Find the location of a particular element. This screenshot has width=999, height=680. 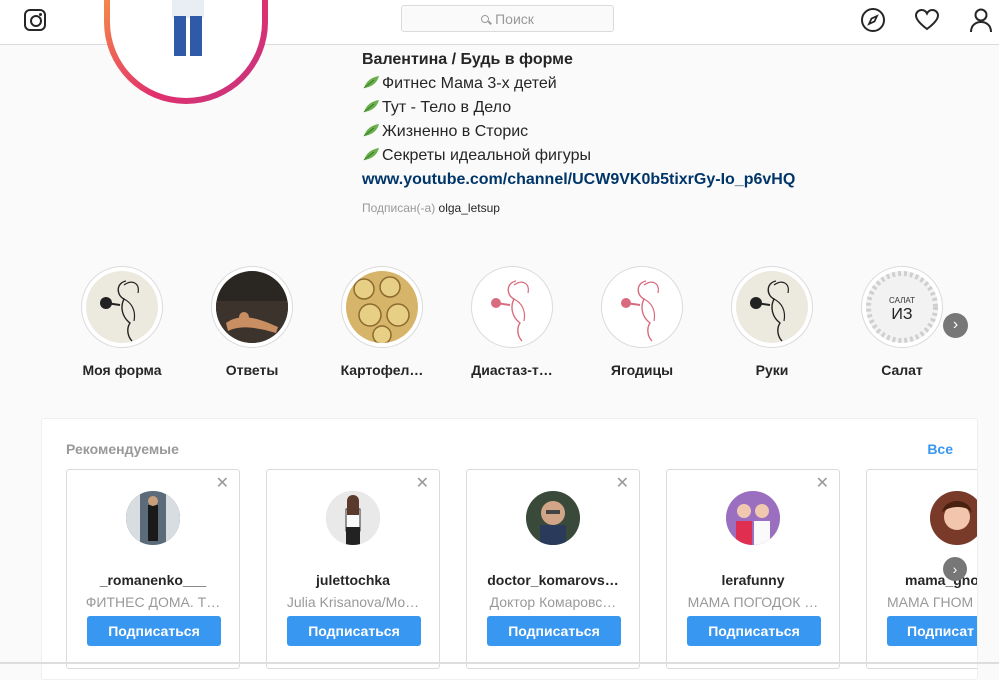

profile-full-name: Валентина / Будь в форме is located at coordinates (467, 59).